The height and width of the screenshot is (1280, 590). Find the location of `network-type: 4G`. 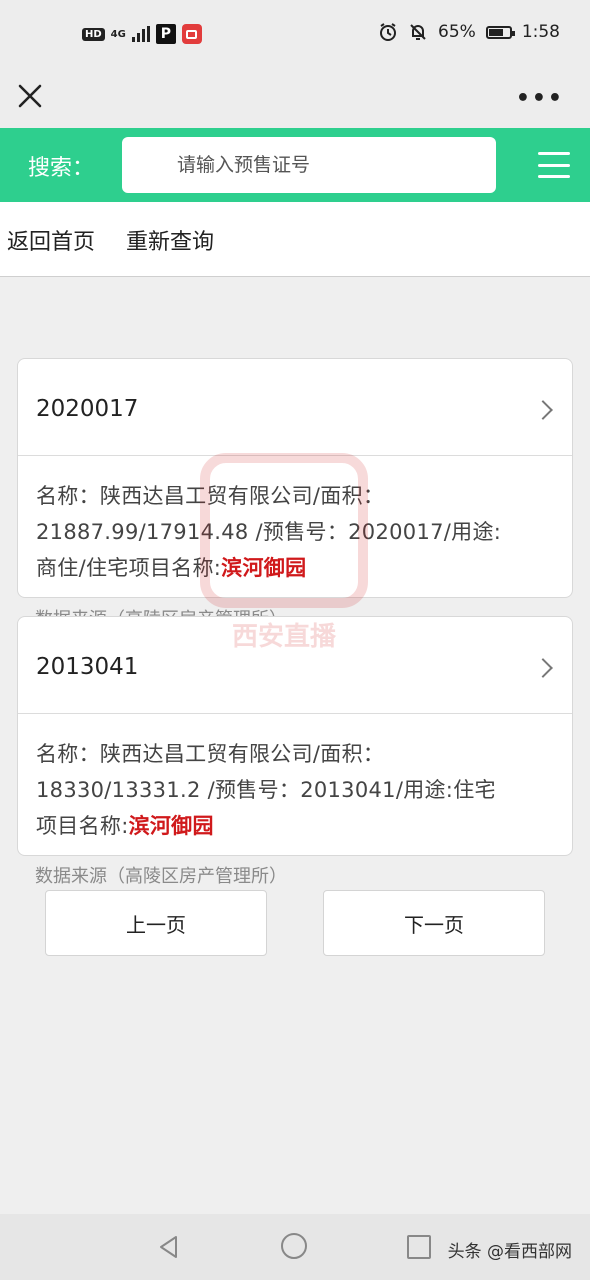

network-type: 4G is located at coordinates (118, 34).